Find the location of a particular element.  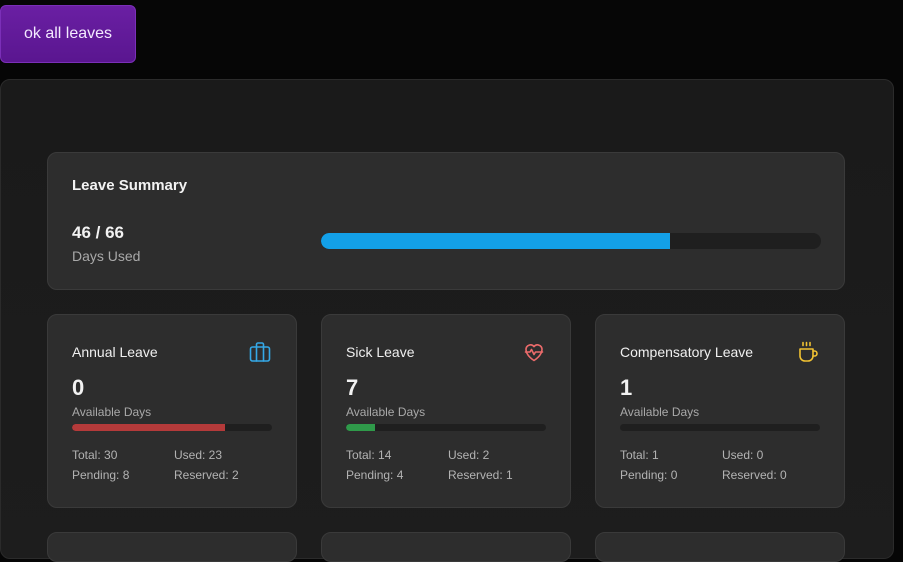

summary-progress-bar is located at coordinates (571, 241).